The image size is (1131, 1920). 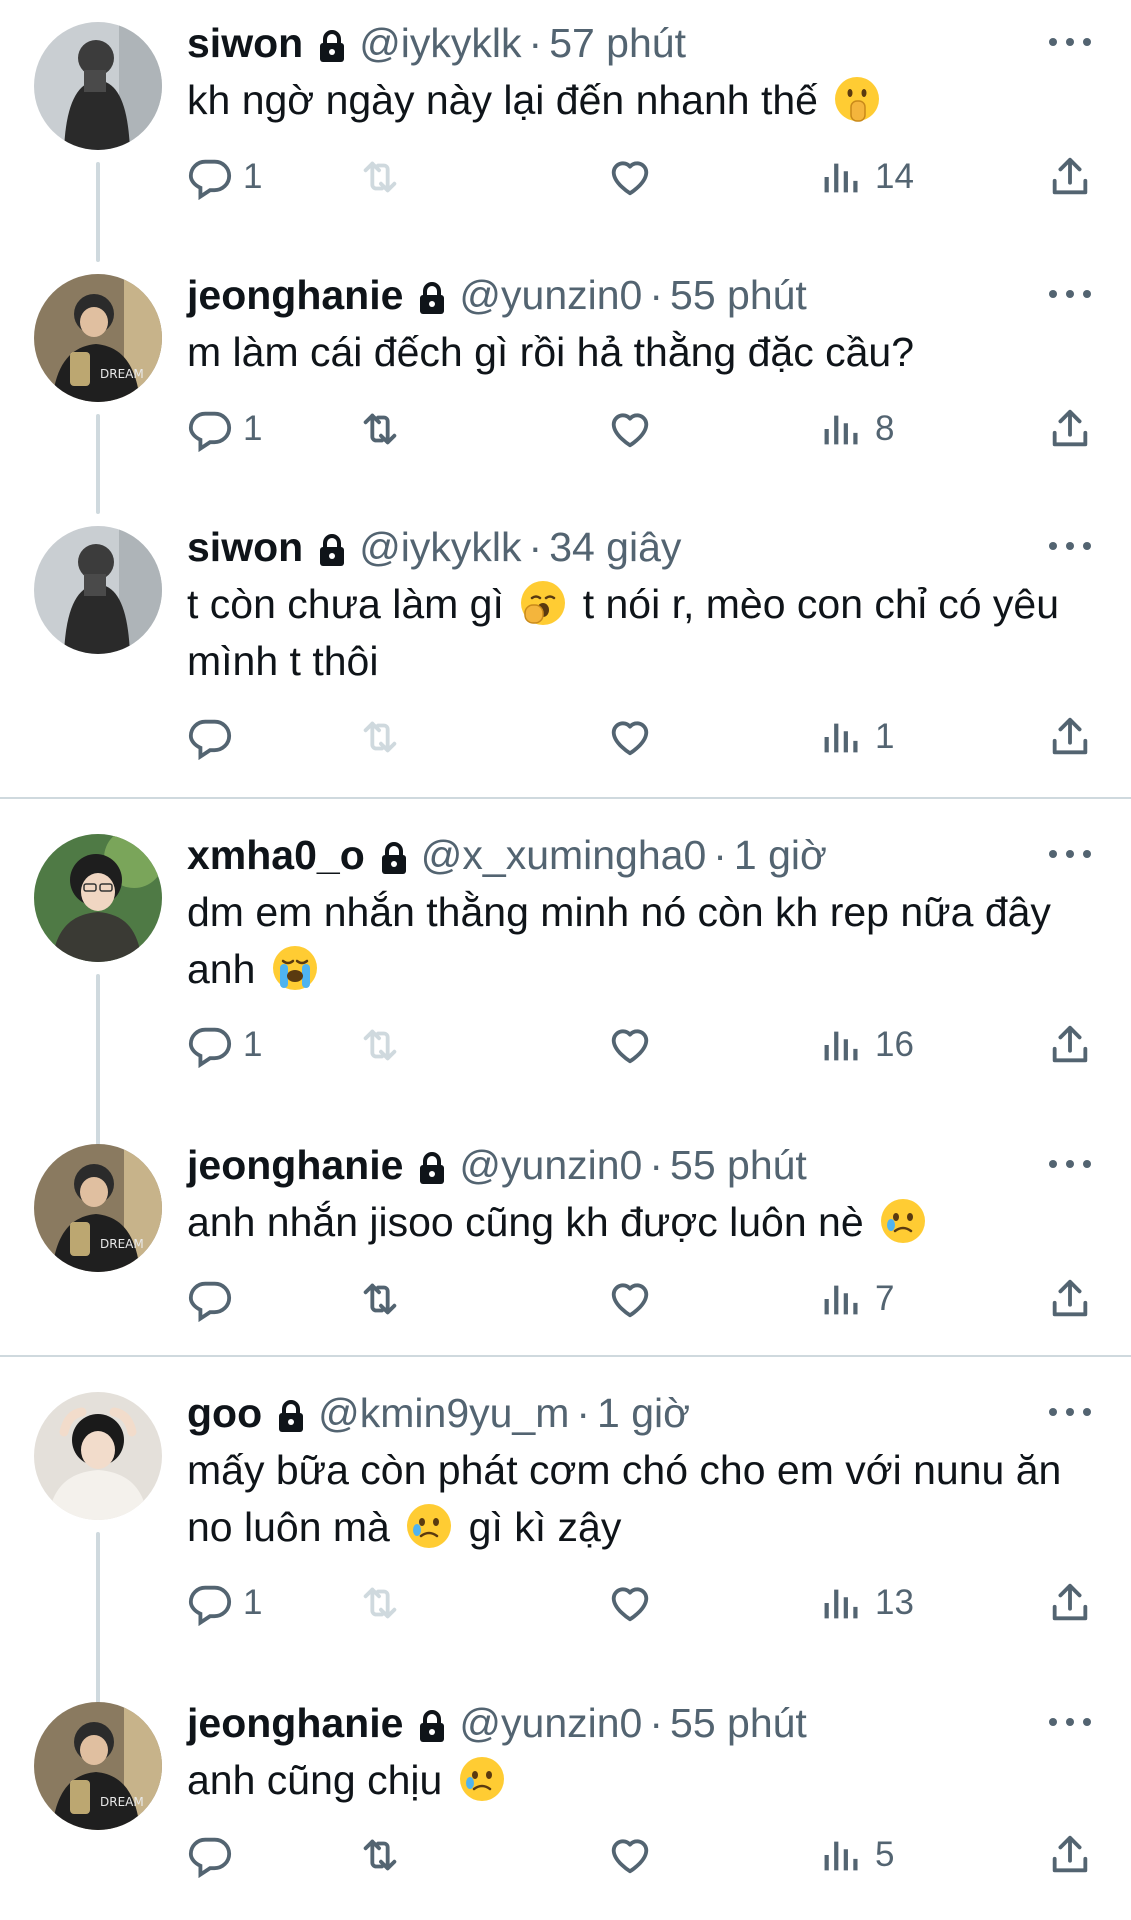 I want to click on display-name: xmha0_o, so click(x=276, y=855).